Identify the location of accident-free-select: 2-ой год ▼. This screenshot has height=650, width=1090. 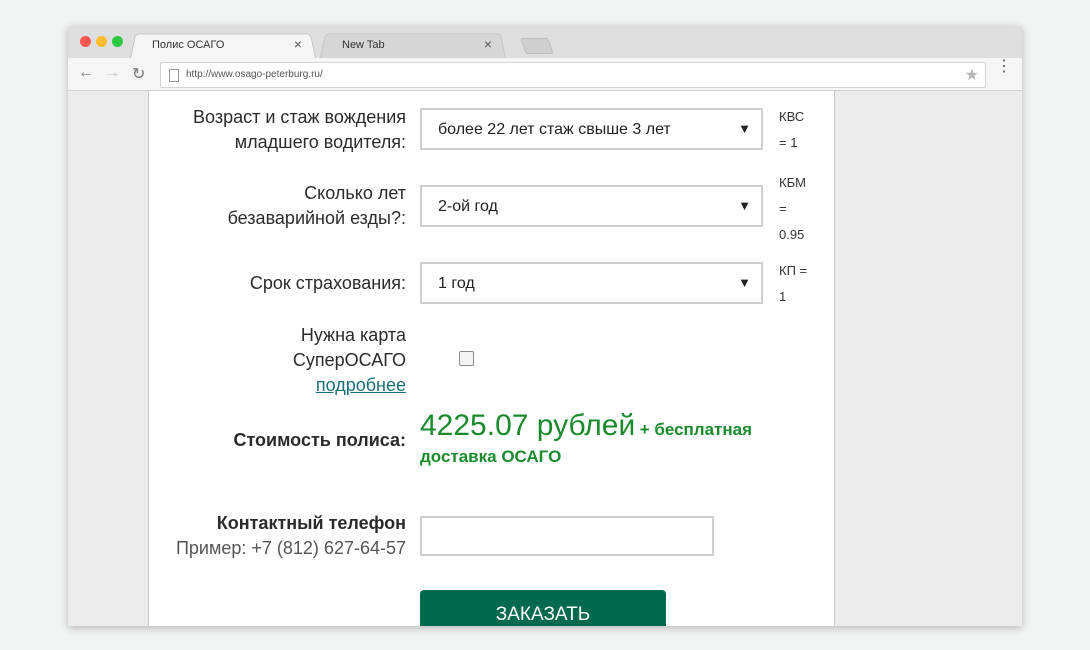
(591, 206).